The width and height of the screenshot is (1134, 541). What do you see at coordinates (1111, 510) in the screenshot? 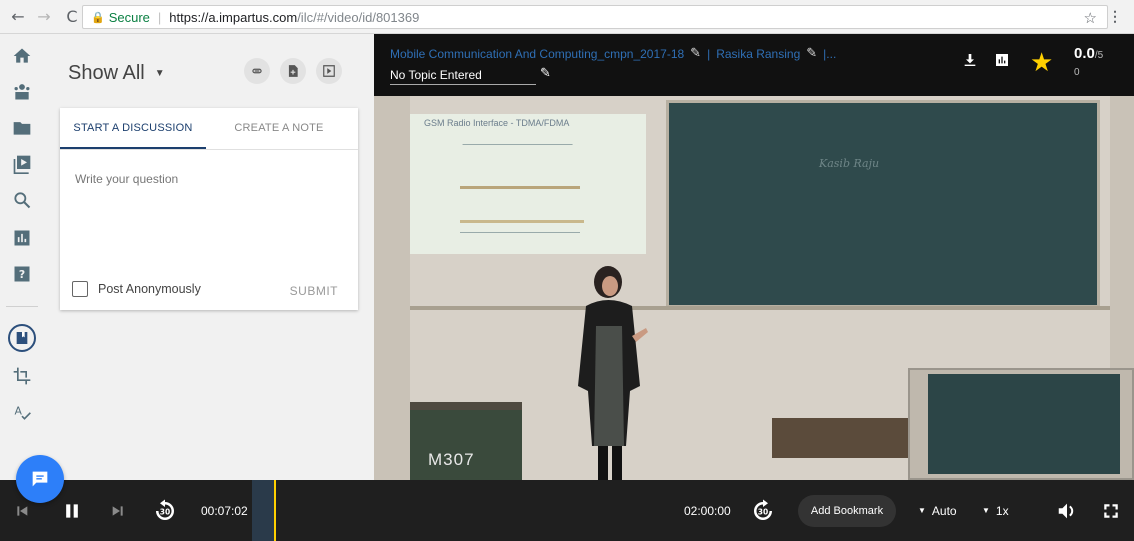
I see `fullscreen-icon` at bounding box center [1111, 510].